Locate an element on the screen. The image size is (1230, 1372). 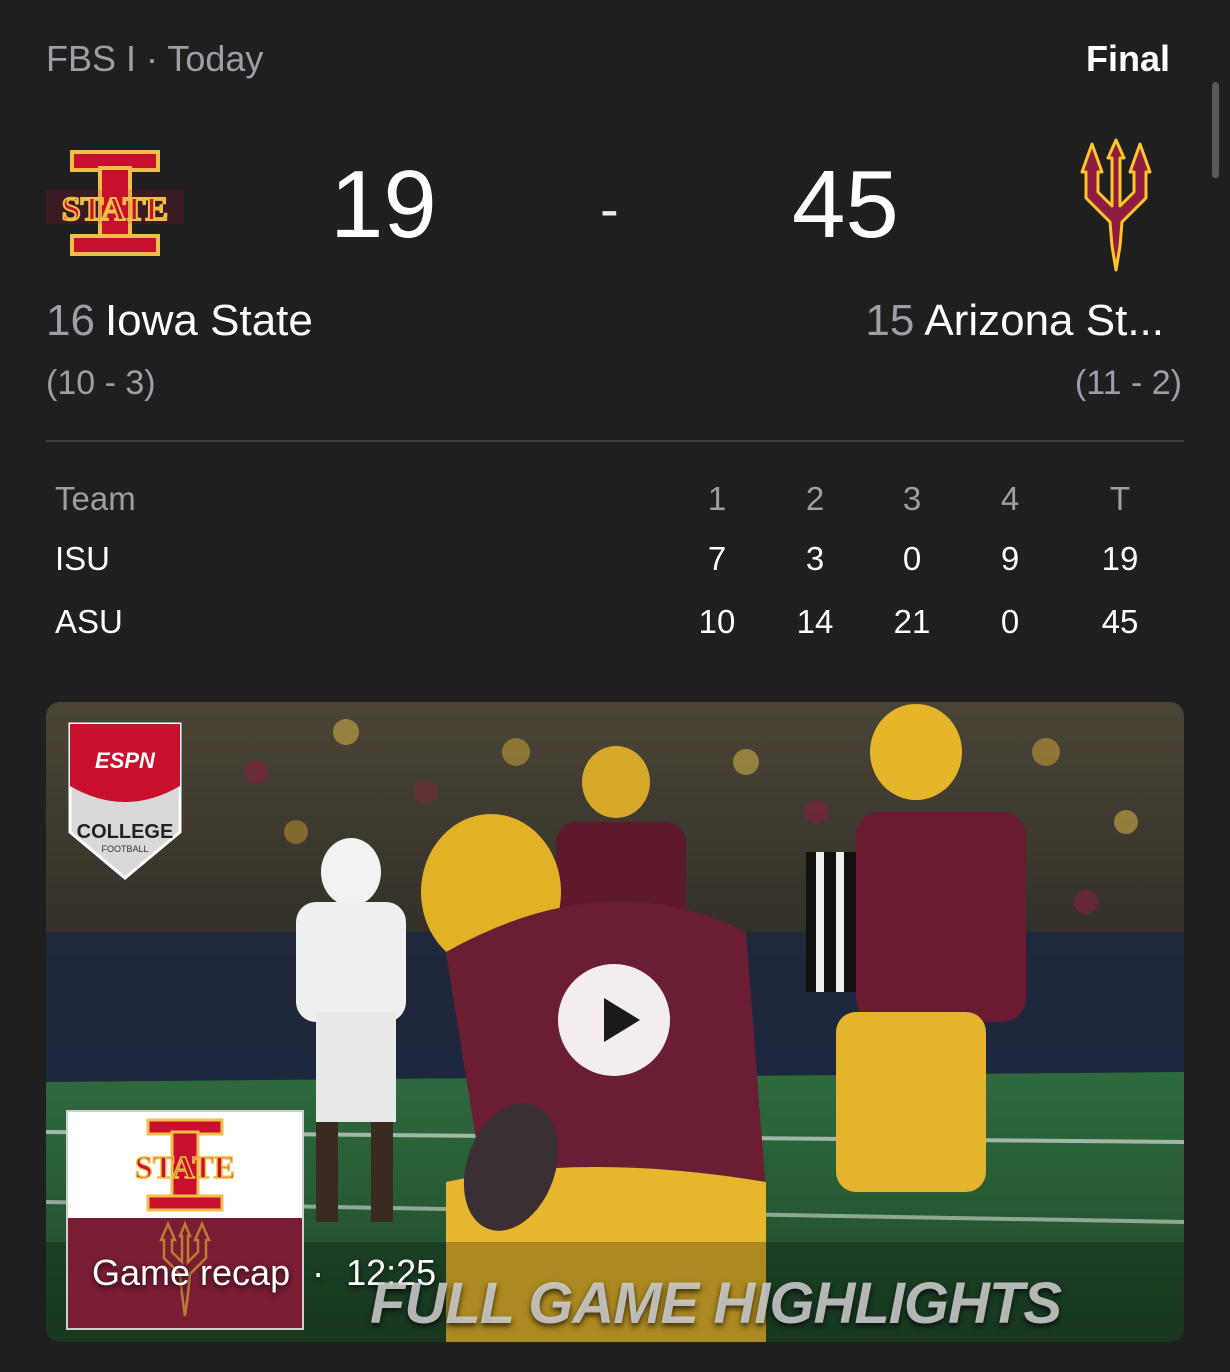
divider is located at coordinates (615, 441).